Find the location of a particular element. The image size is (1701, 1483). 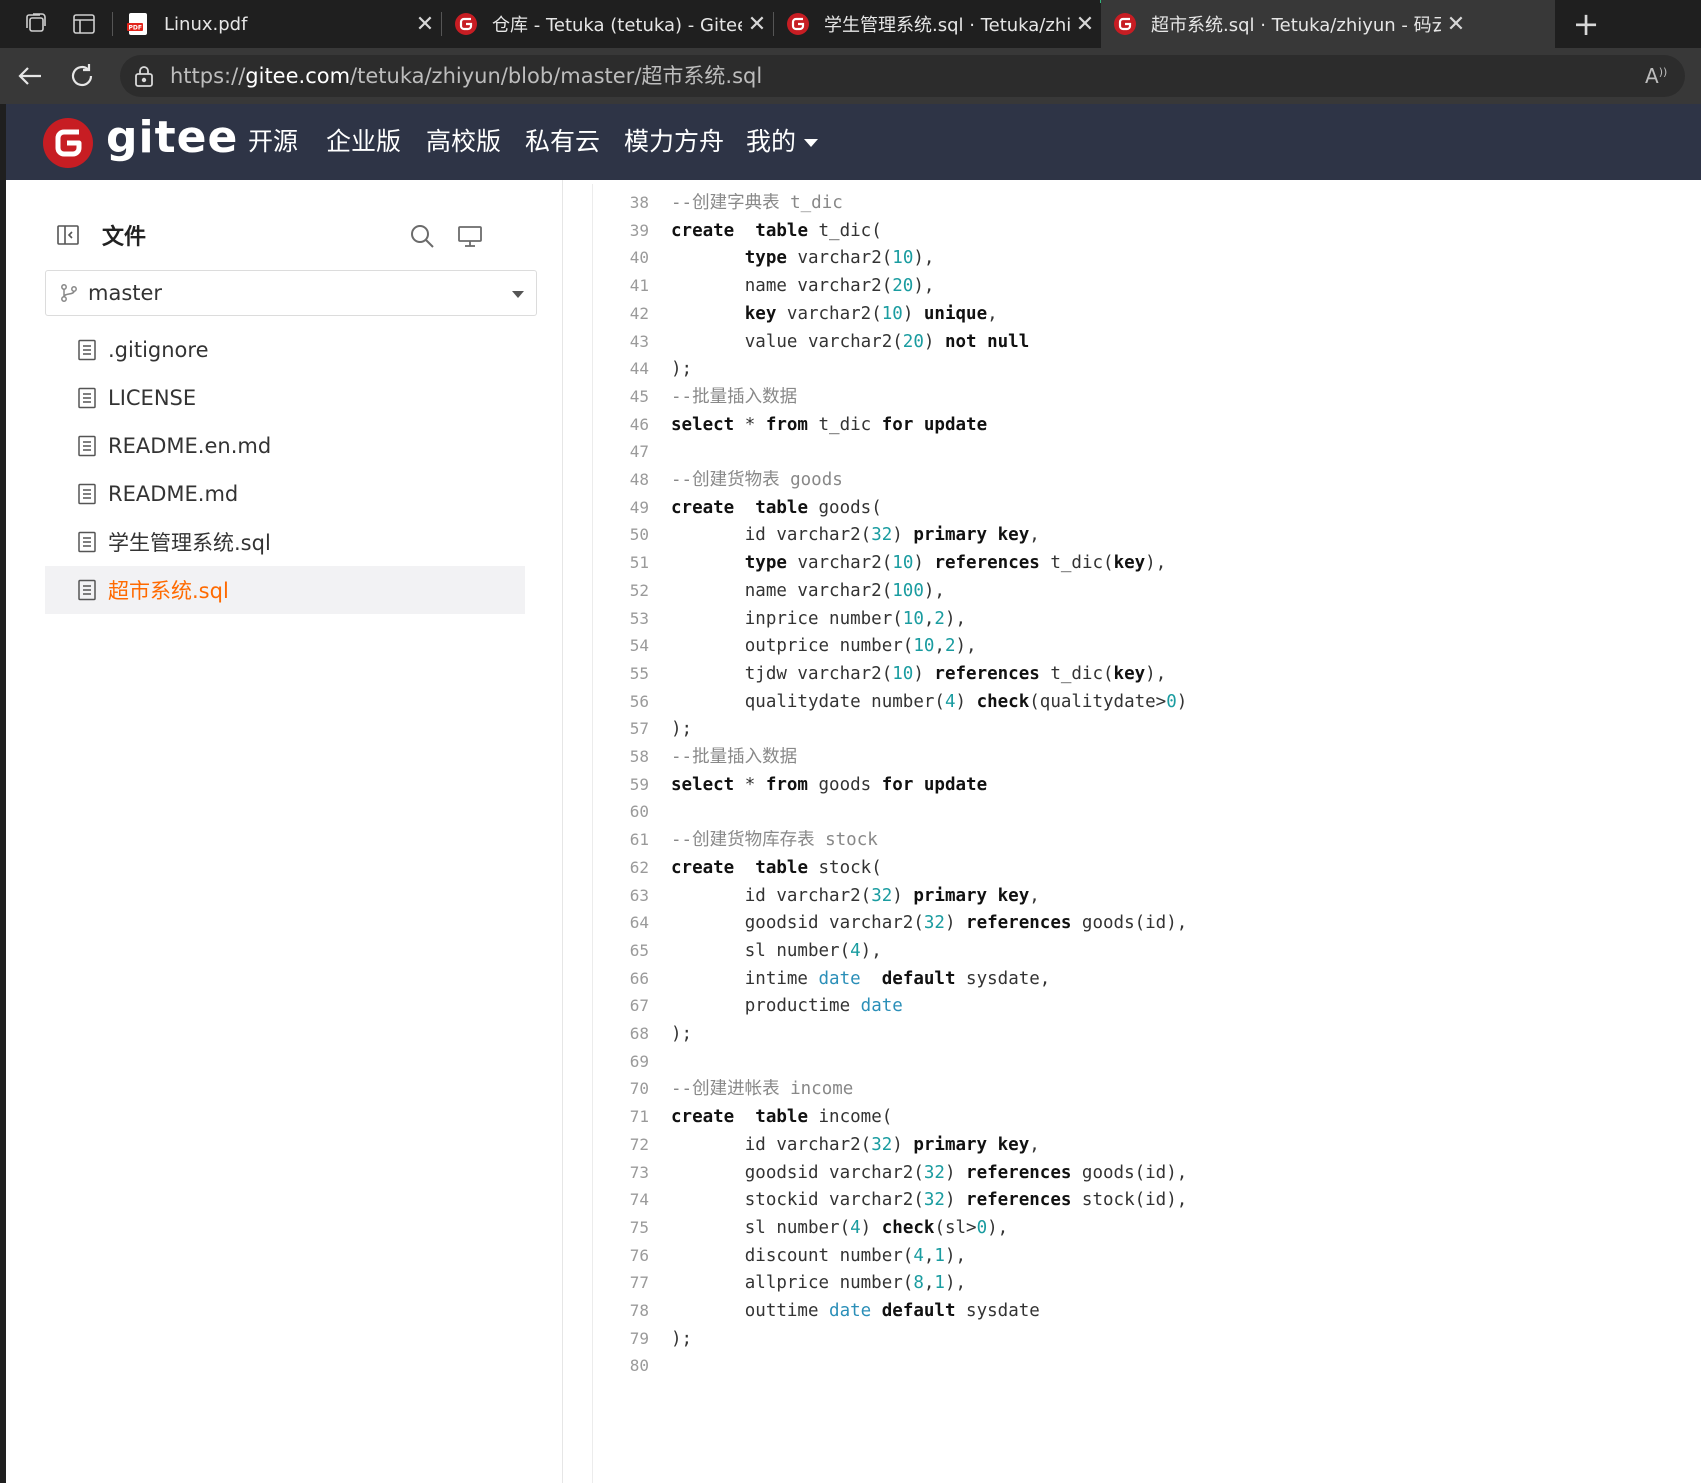

code-token: t_dic( is located at coordinates (844, 230).